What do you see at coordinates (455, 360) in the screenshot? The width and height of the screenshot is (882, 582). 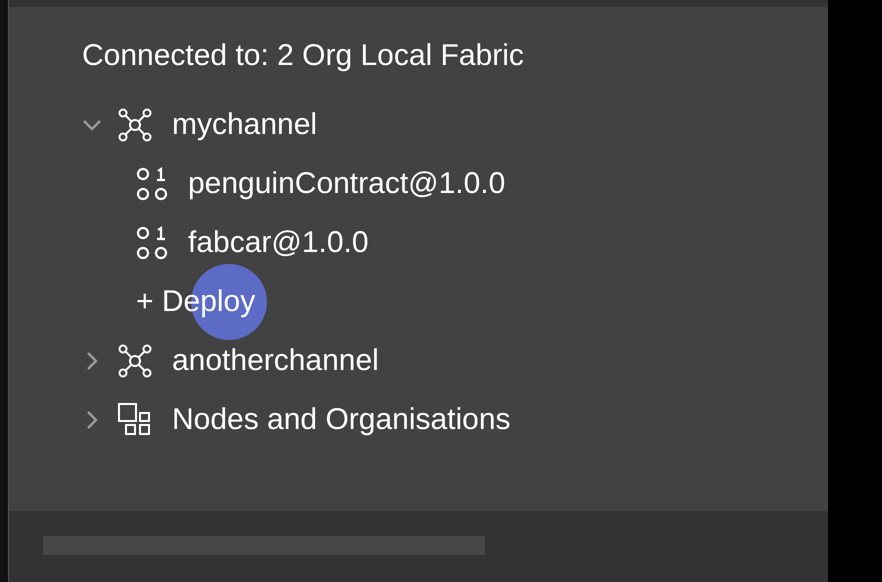 I see `tree-item: anotherchannel` at bounding box center [455, 360].